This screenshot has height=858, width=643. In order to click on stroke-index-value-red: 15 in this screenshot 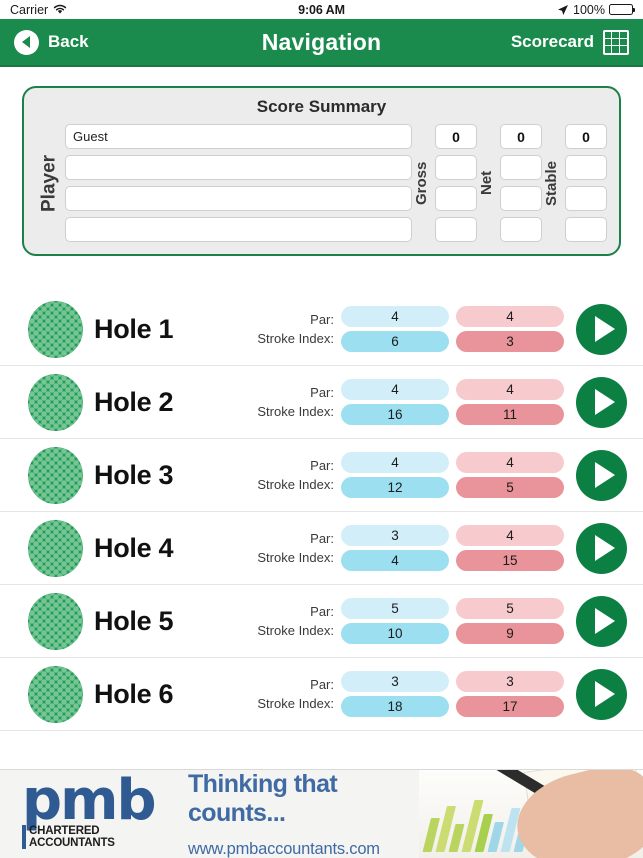, I will do `click(510, 560)`.